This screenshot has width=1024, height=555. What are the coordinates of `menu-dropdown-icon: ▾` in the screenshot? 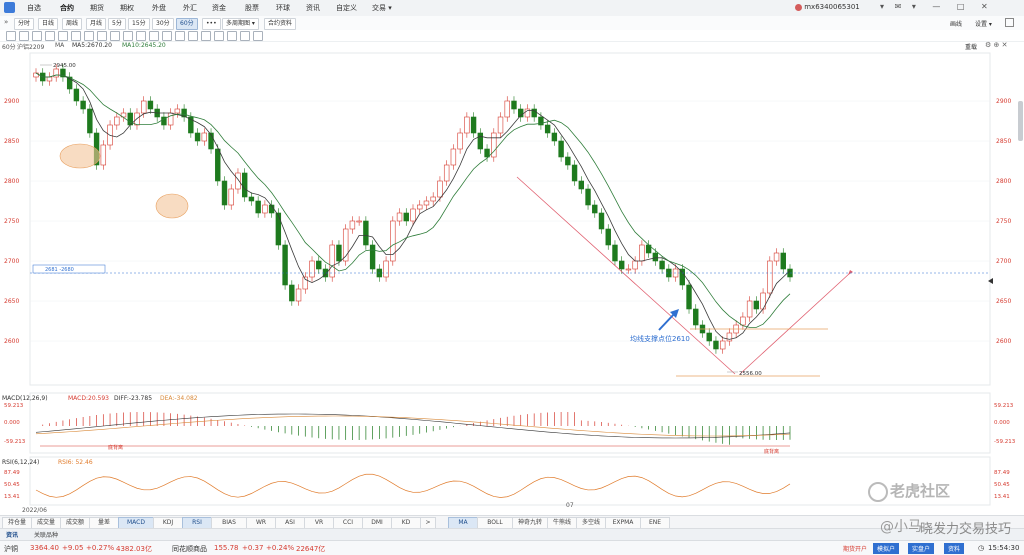 It's located at (882, 6).